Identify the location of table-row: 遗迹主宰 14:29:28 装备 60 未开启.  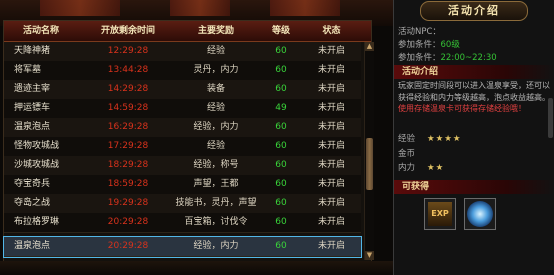
(182, 90).